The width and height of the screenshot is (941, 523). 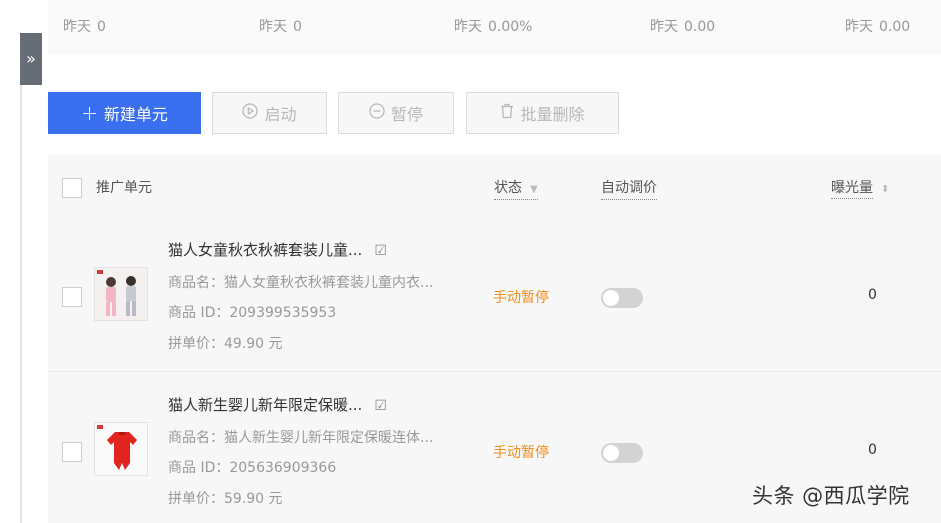 I want to click on stat-yesterday-1: 昨天 0, so click(x=84, y=27).